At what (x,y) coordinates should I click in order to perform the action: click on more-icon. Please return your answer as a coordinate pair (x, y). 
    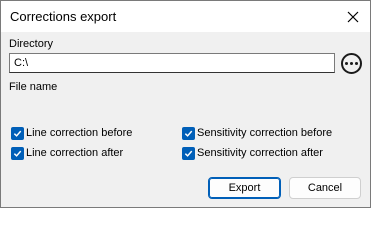
    Looking at the image, I should click on (346, 63).